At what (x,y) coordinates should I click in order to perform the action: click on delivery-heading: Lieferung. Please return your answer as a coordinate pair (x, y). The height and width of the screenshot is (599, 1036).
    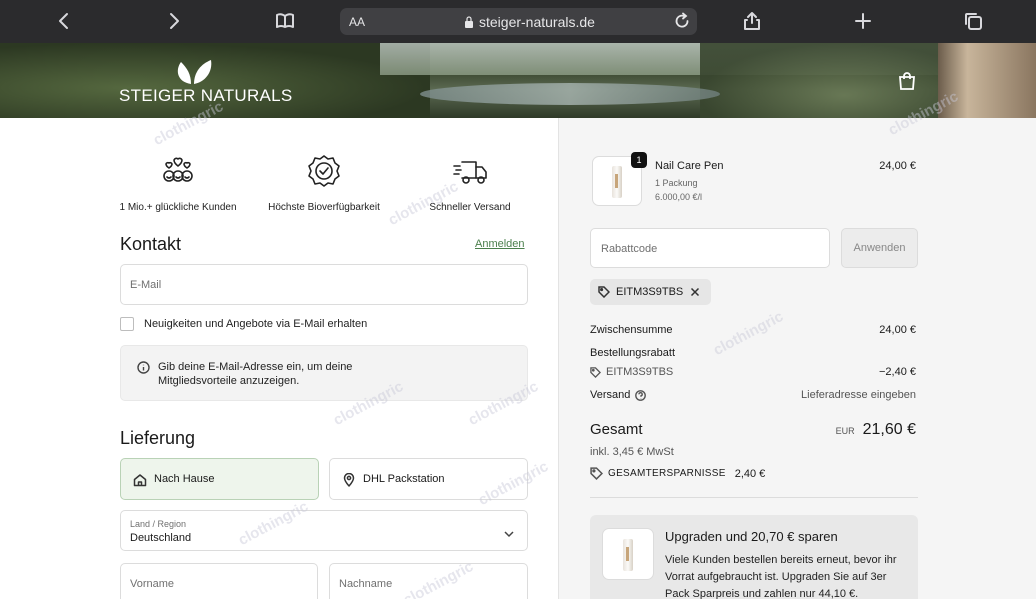
    Looking at the image, I should click on (158, 438).